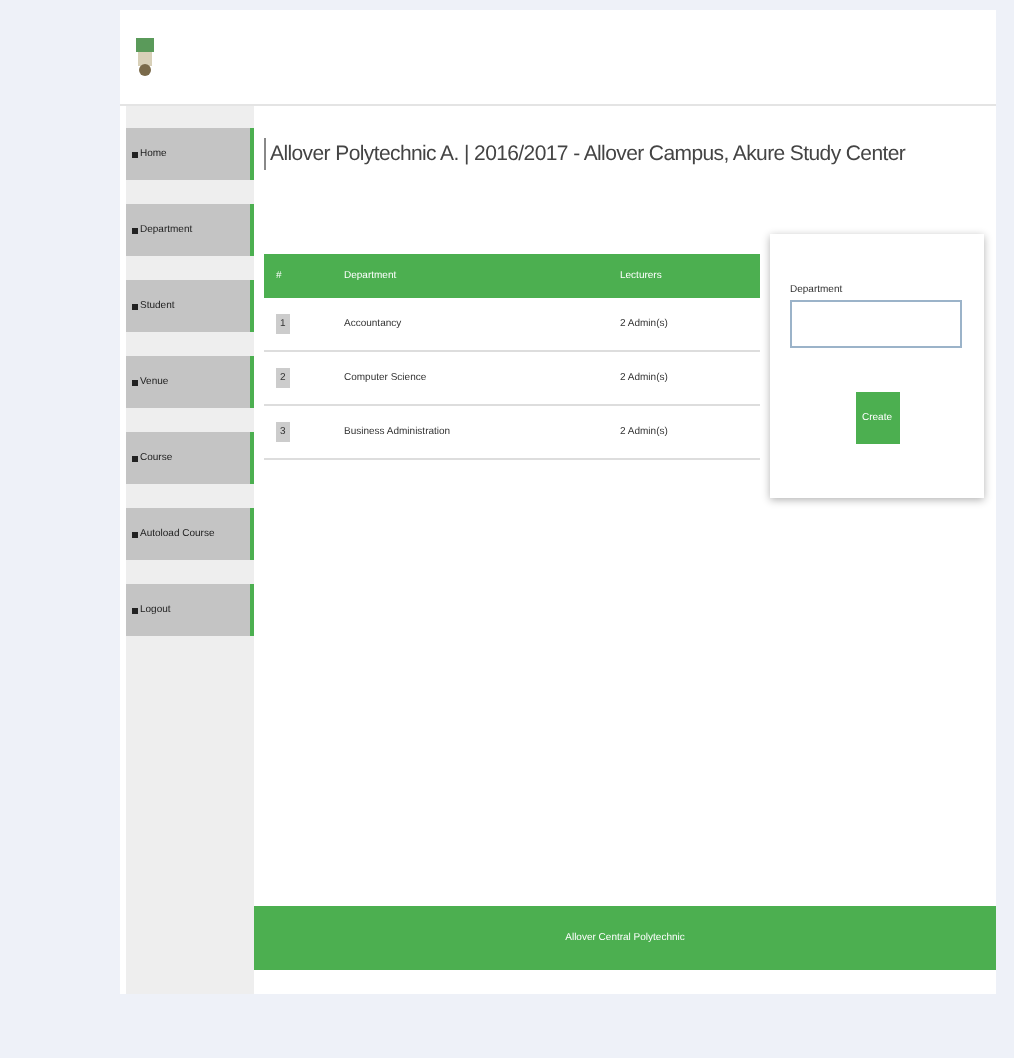  I want to click on logo-icon, so click(145, 57).